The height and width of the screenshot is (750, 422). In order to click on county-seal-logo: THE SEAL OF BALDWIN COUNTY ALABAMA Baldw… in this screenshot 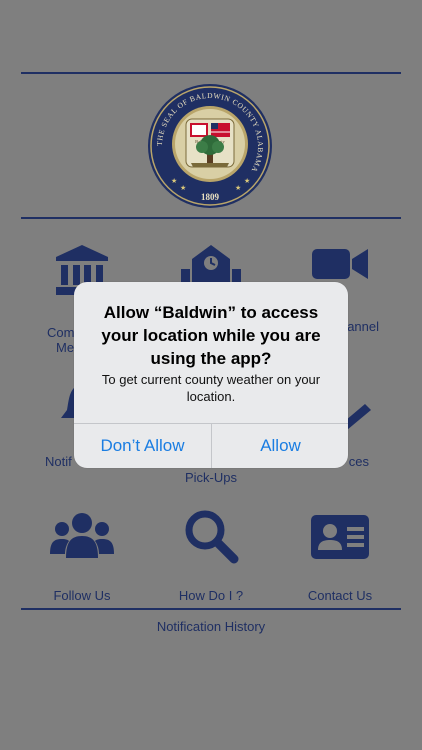, I will do `click(210, 146)`.